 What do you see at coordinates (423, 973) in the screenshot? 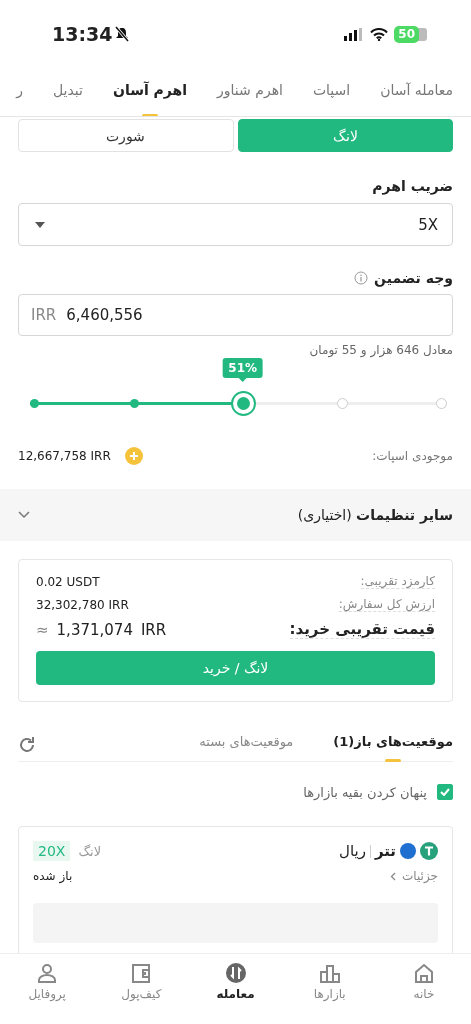
I see `home-icon` at bounding box center [423, 973].